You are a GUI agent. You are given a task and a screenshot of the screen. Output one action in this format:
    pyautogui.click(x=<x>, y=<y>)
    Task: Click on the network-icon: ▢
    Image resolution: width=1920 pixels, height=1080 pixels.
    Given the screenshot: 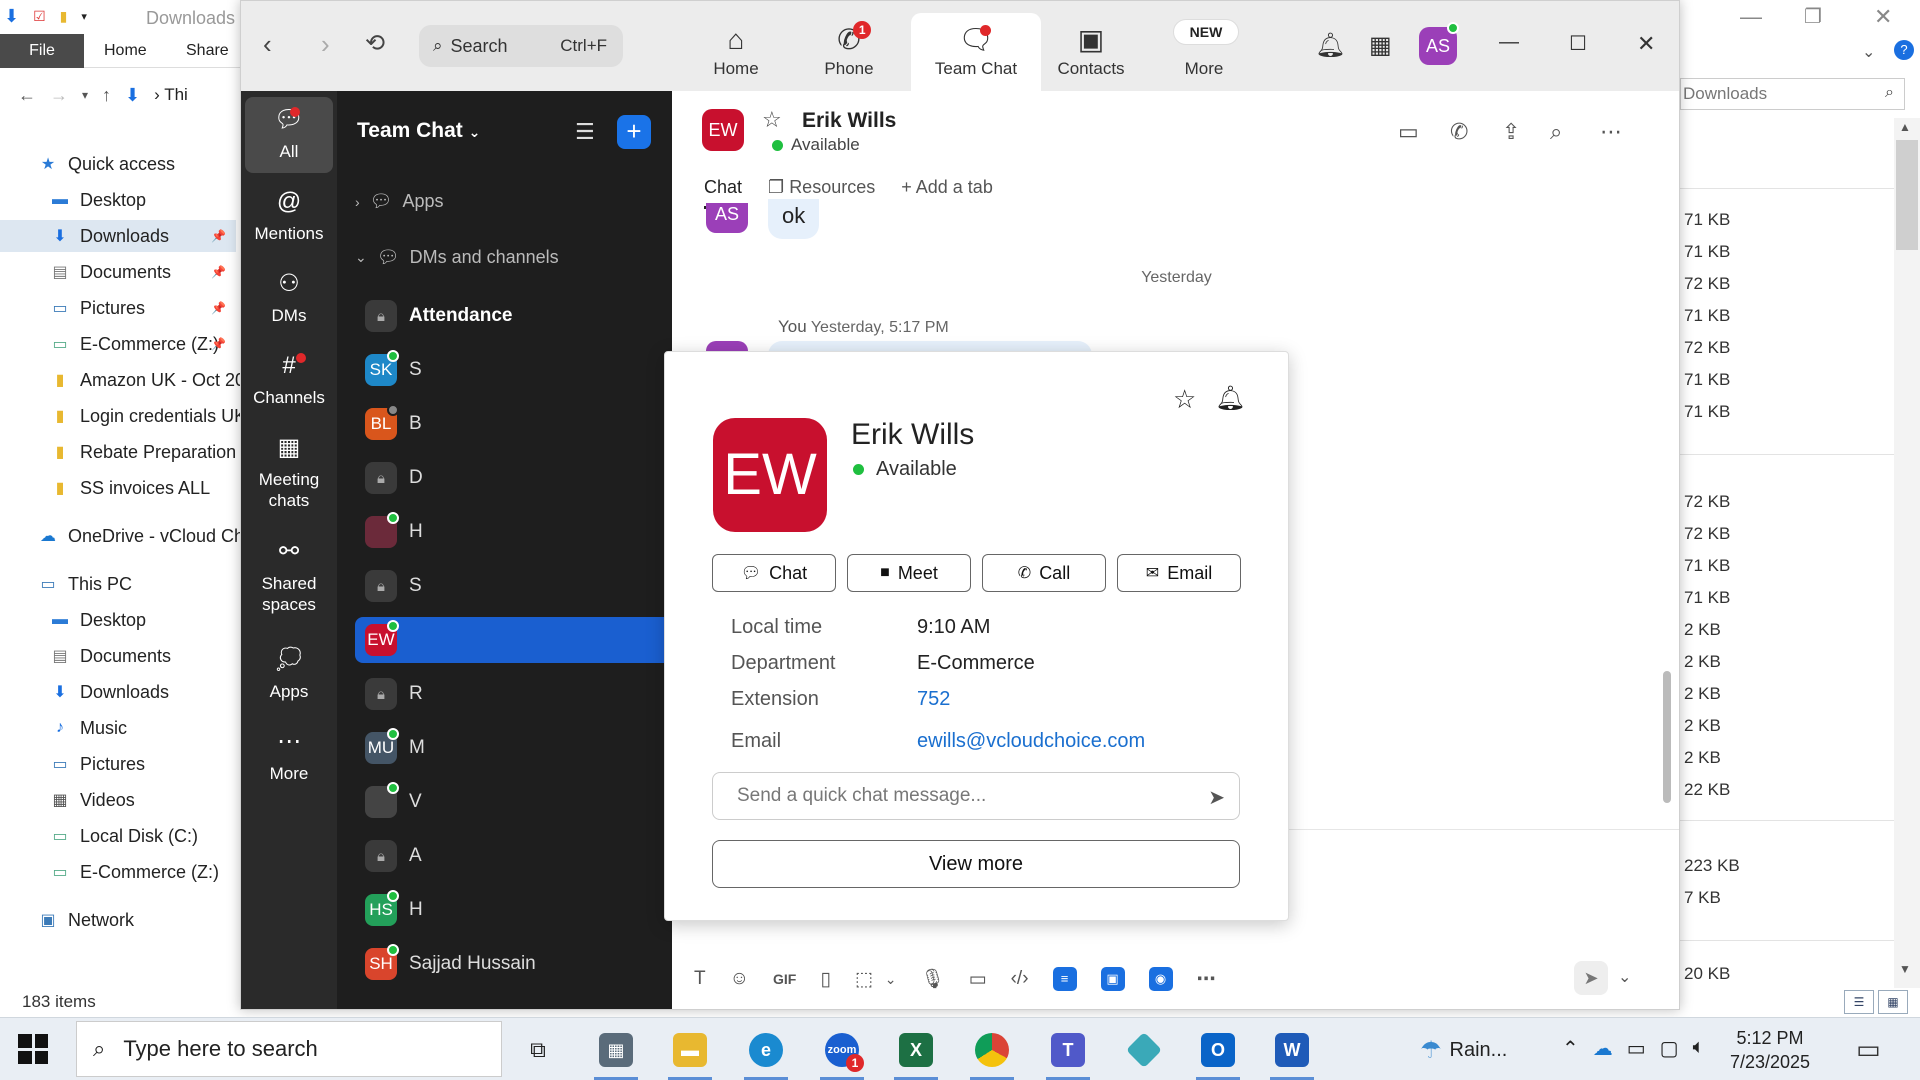 What is the action you would take?
    pyautogui.click(x=1669, y=1048)
    